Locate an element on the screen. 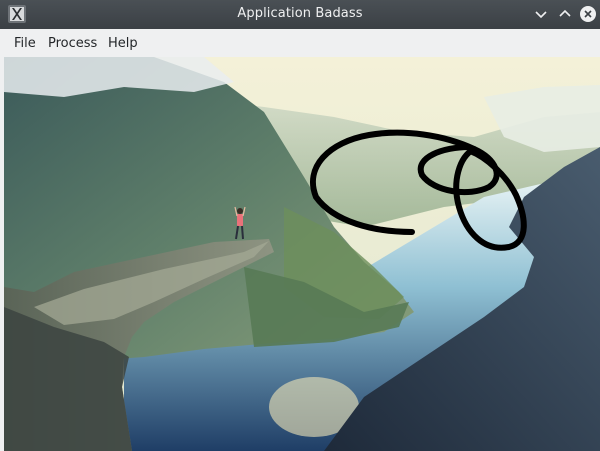 This screenshot has height=451, width=600. window-title: Application Badass is located at coordinates (300, 13).